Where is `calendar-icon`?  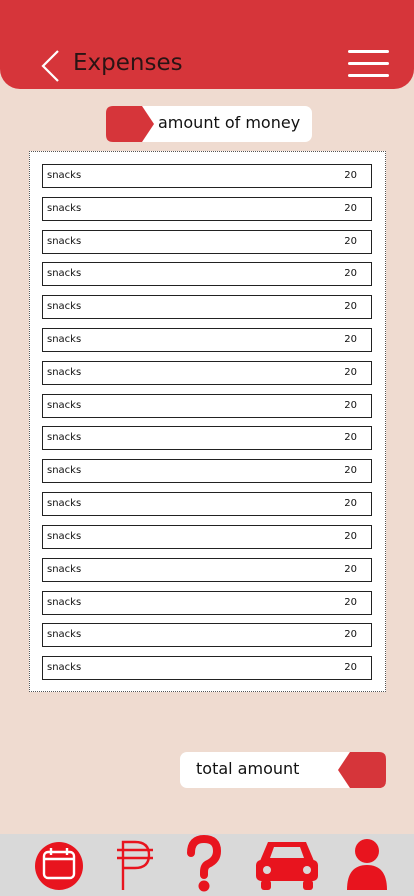 calendar-icon is located at coordinates (59, 866).